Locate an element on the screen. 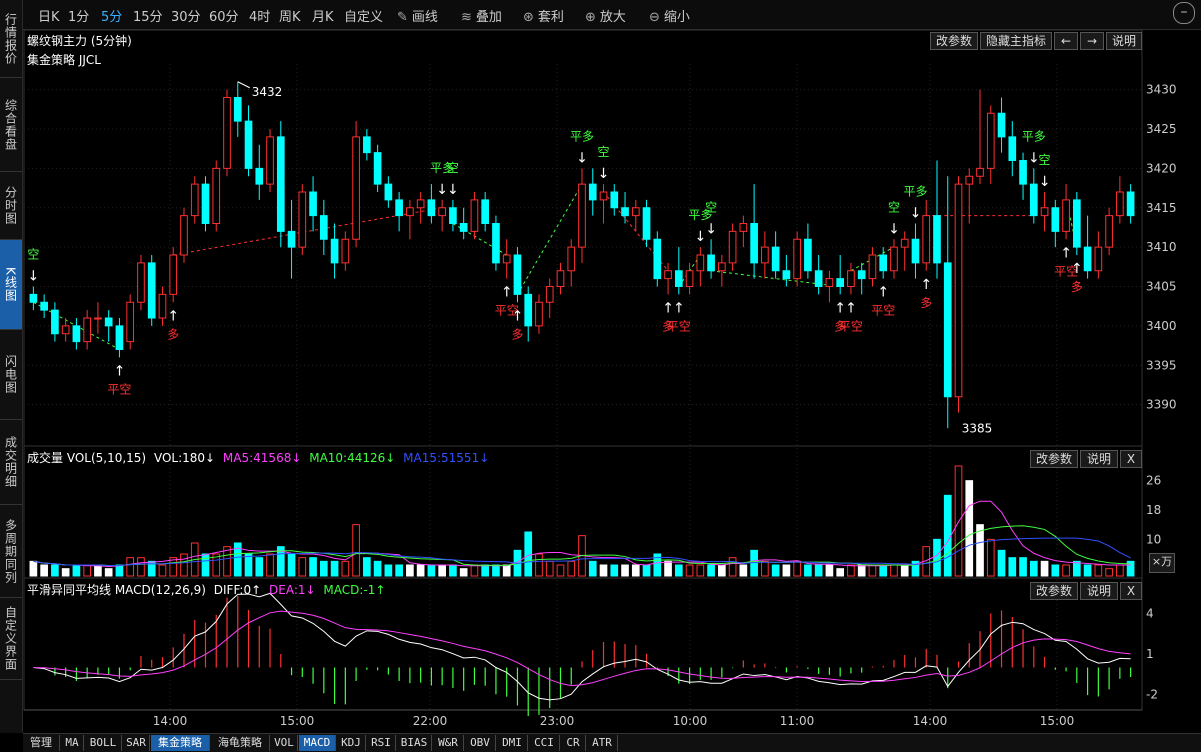 Image resolution: width=1201 pixels, height=752 pixels. indicator-tab-12: OBV is located at coordinates (480, 743).